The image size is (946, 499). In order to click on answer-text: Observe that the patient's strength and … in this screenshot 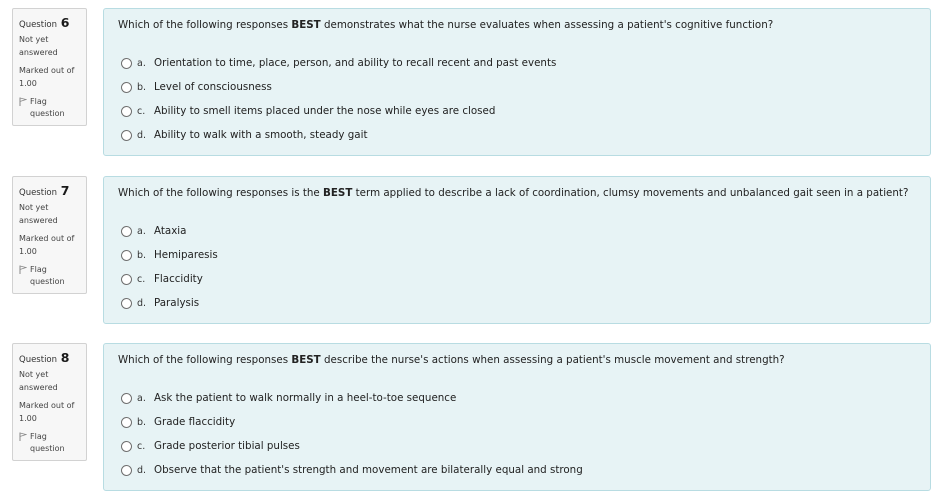, I will do `click(368, 470)`.